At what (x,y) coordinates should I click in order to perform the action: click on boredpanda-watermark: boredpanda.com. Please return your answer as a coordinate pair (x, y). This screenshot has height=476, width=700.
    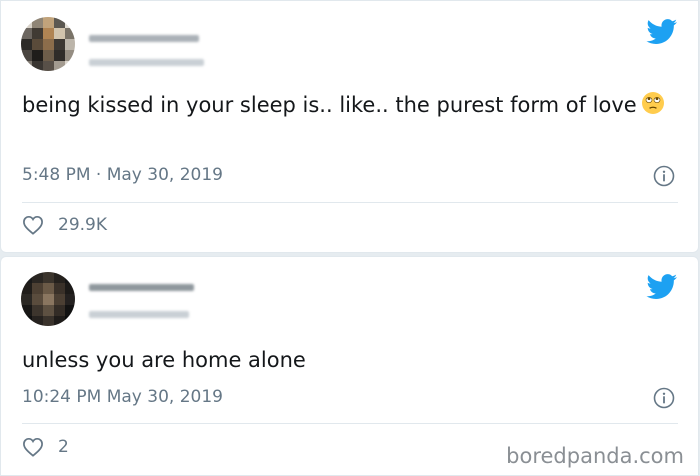
    Looking at the image, I should click on (595, 456).